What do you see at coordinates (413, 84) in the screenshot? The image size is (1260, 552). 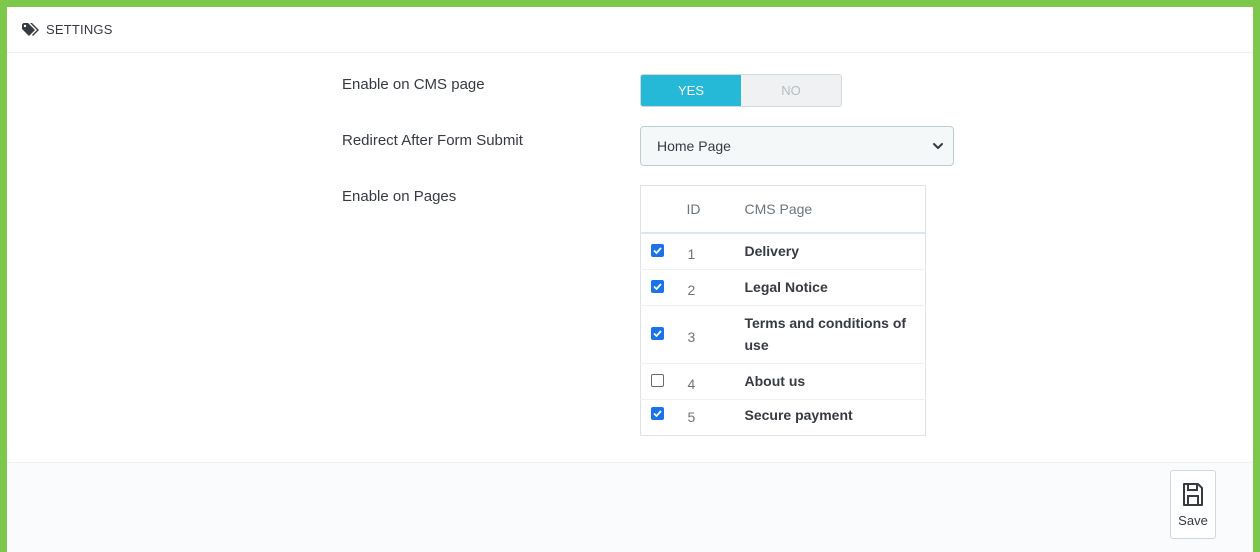 I see `enable-cms-label: Enable on CMS page` at bounding box center [413, 84].